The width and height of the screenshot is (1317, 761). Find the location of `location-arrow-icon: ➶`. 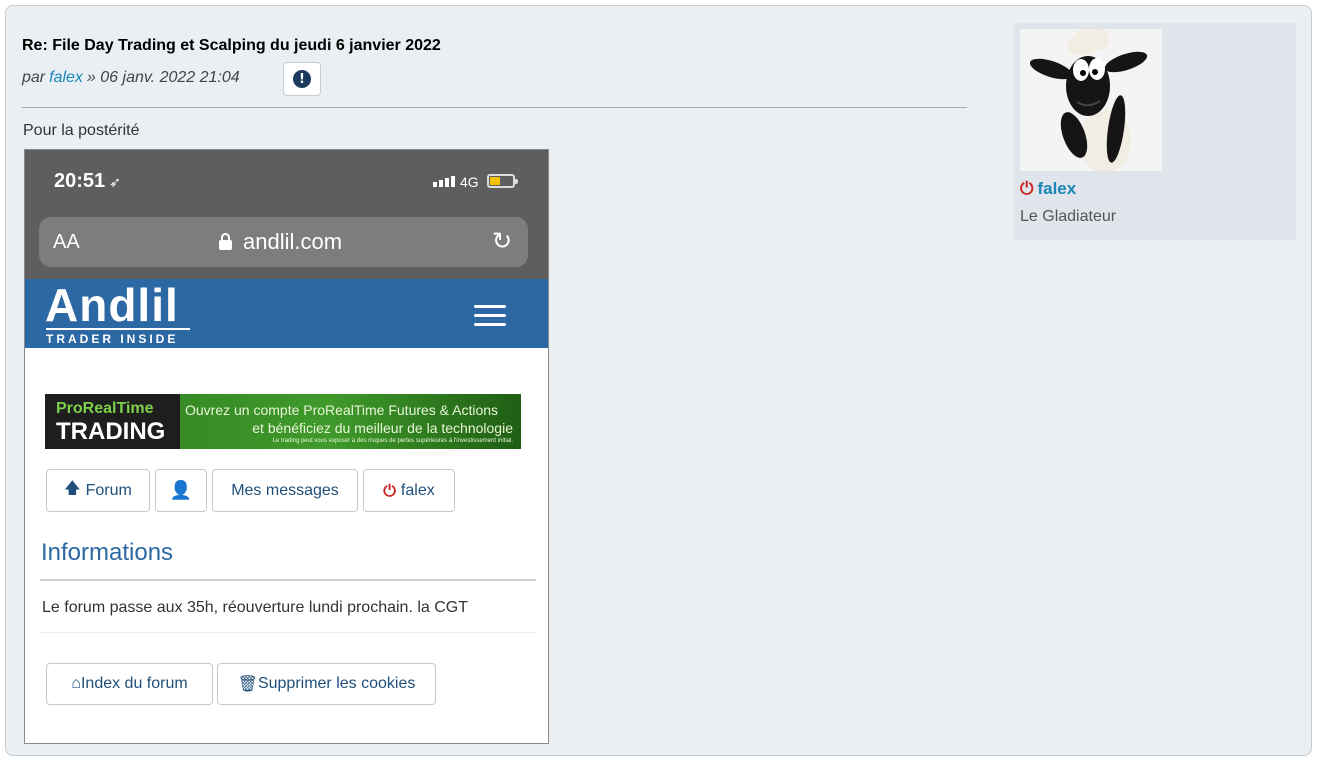

location-arrow-icon: ➶ is located at coordinates (115, 182).